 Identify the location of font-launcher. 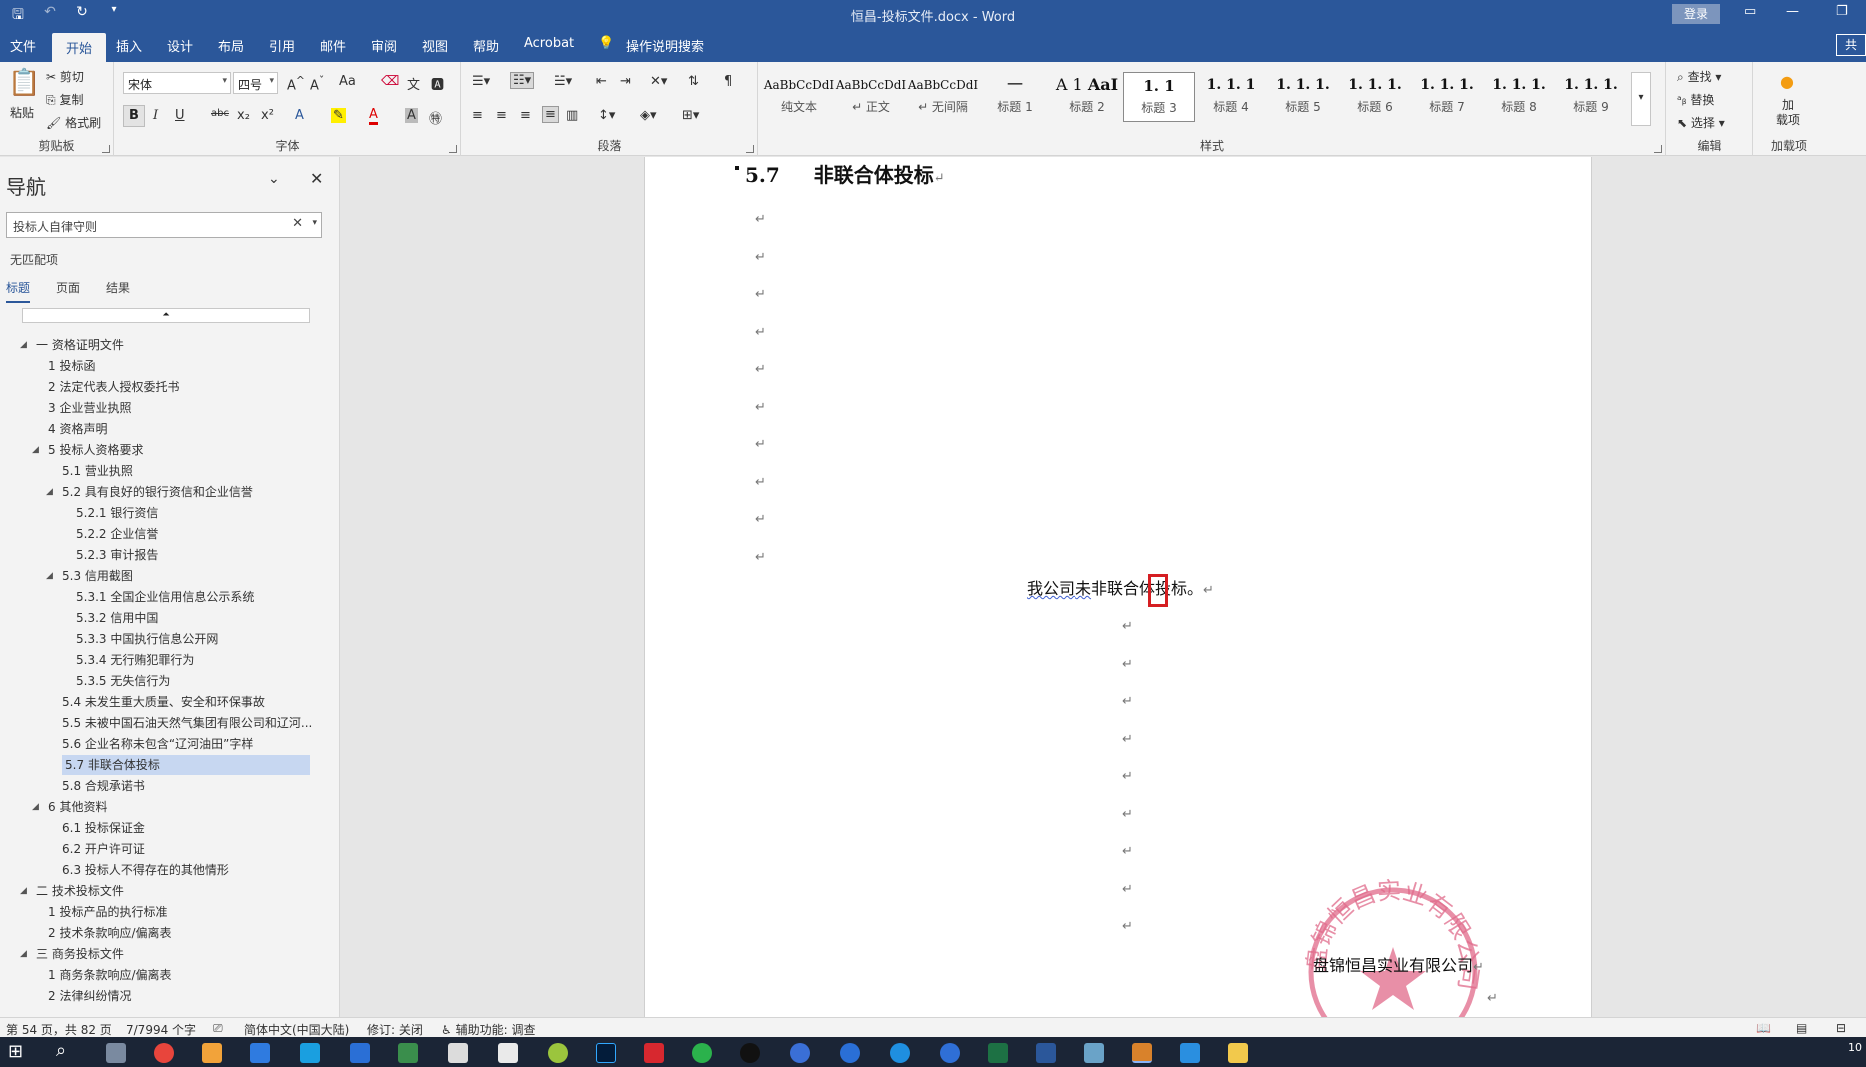
(453, 149).